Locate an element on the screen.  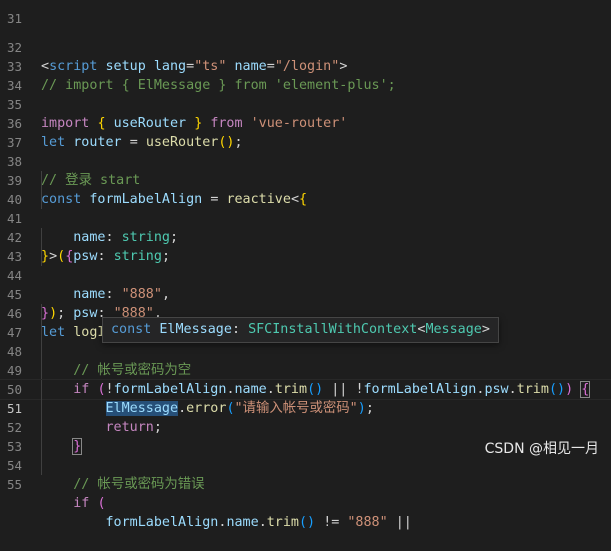
code-line: 52 is located at coordinates (305, 417).